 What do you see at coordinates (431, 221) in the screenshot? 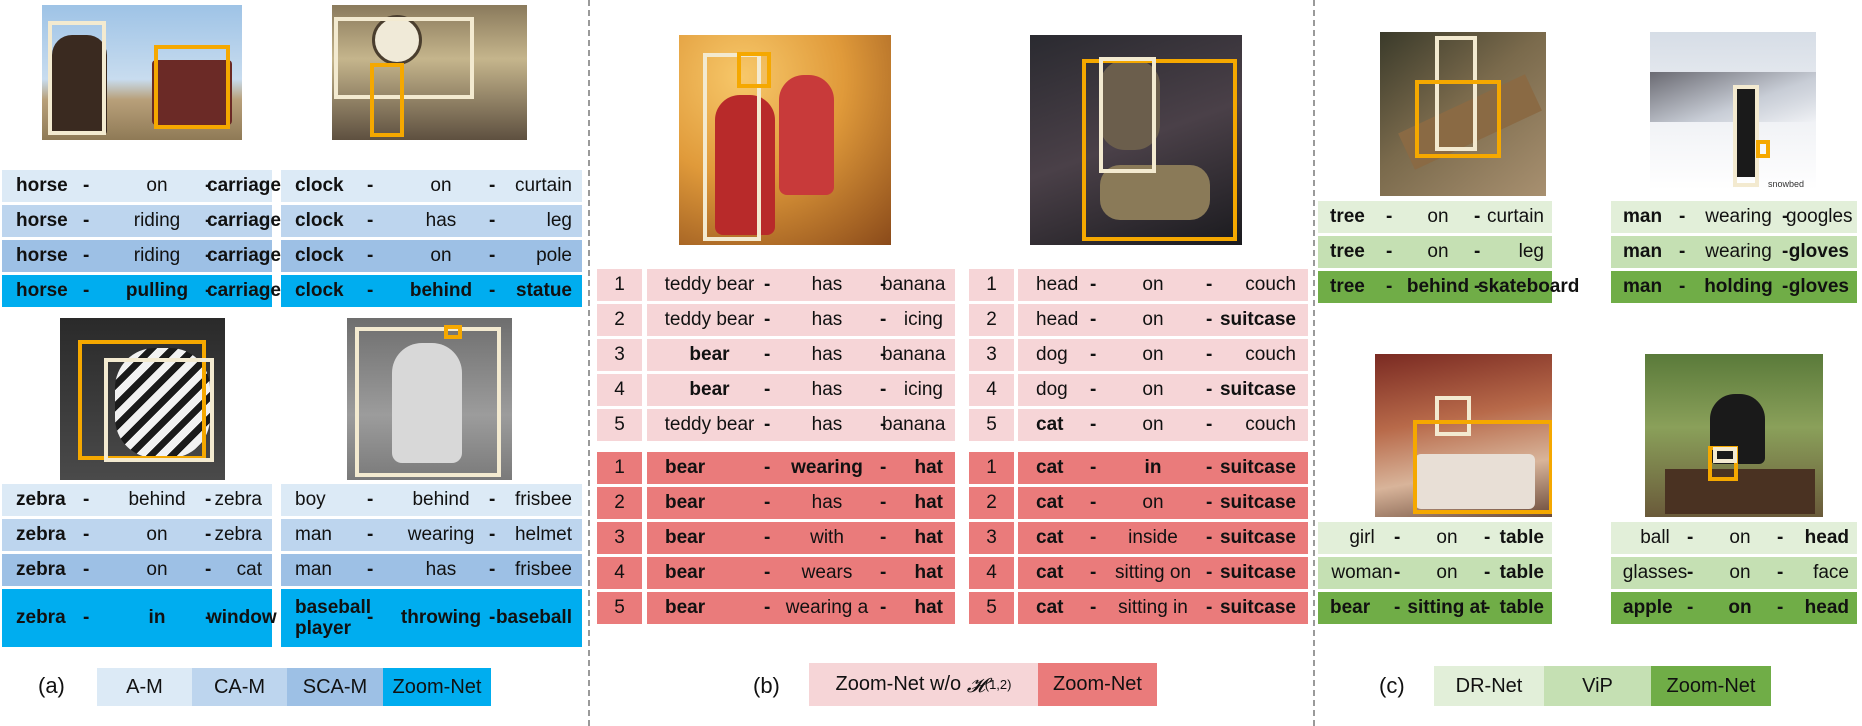
I see `relation-row: clock has leg` at bounding box center [431, 221].